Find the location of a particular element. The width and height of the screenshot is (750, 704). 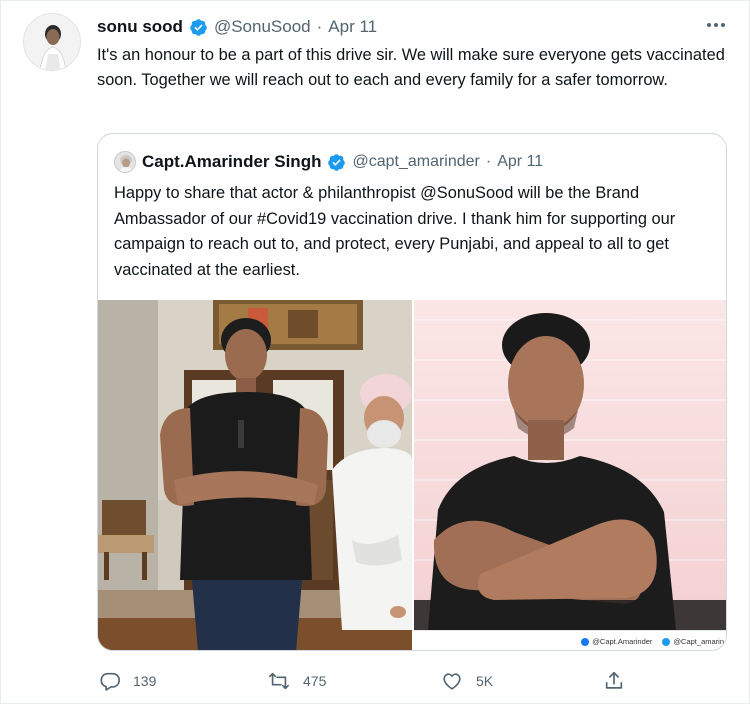

more-options-button is located at coordinates (716, 25).